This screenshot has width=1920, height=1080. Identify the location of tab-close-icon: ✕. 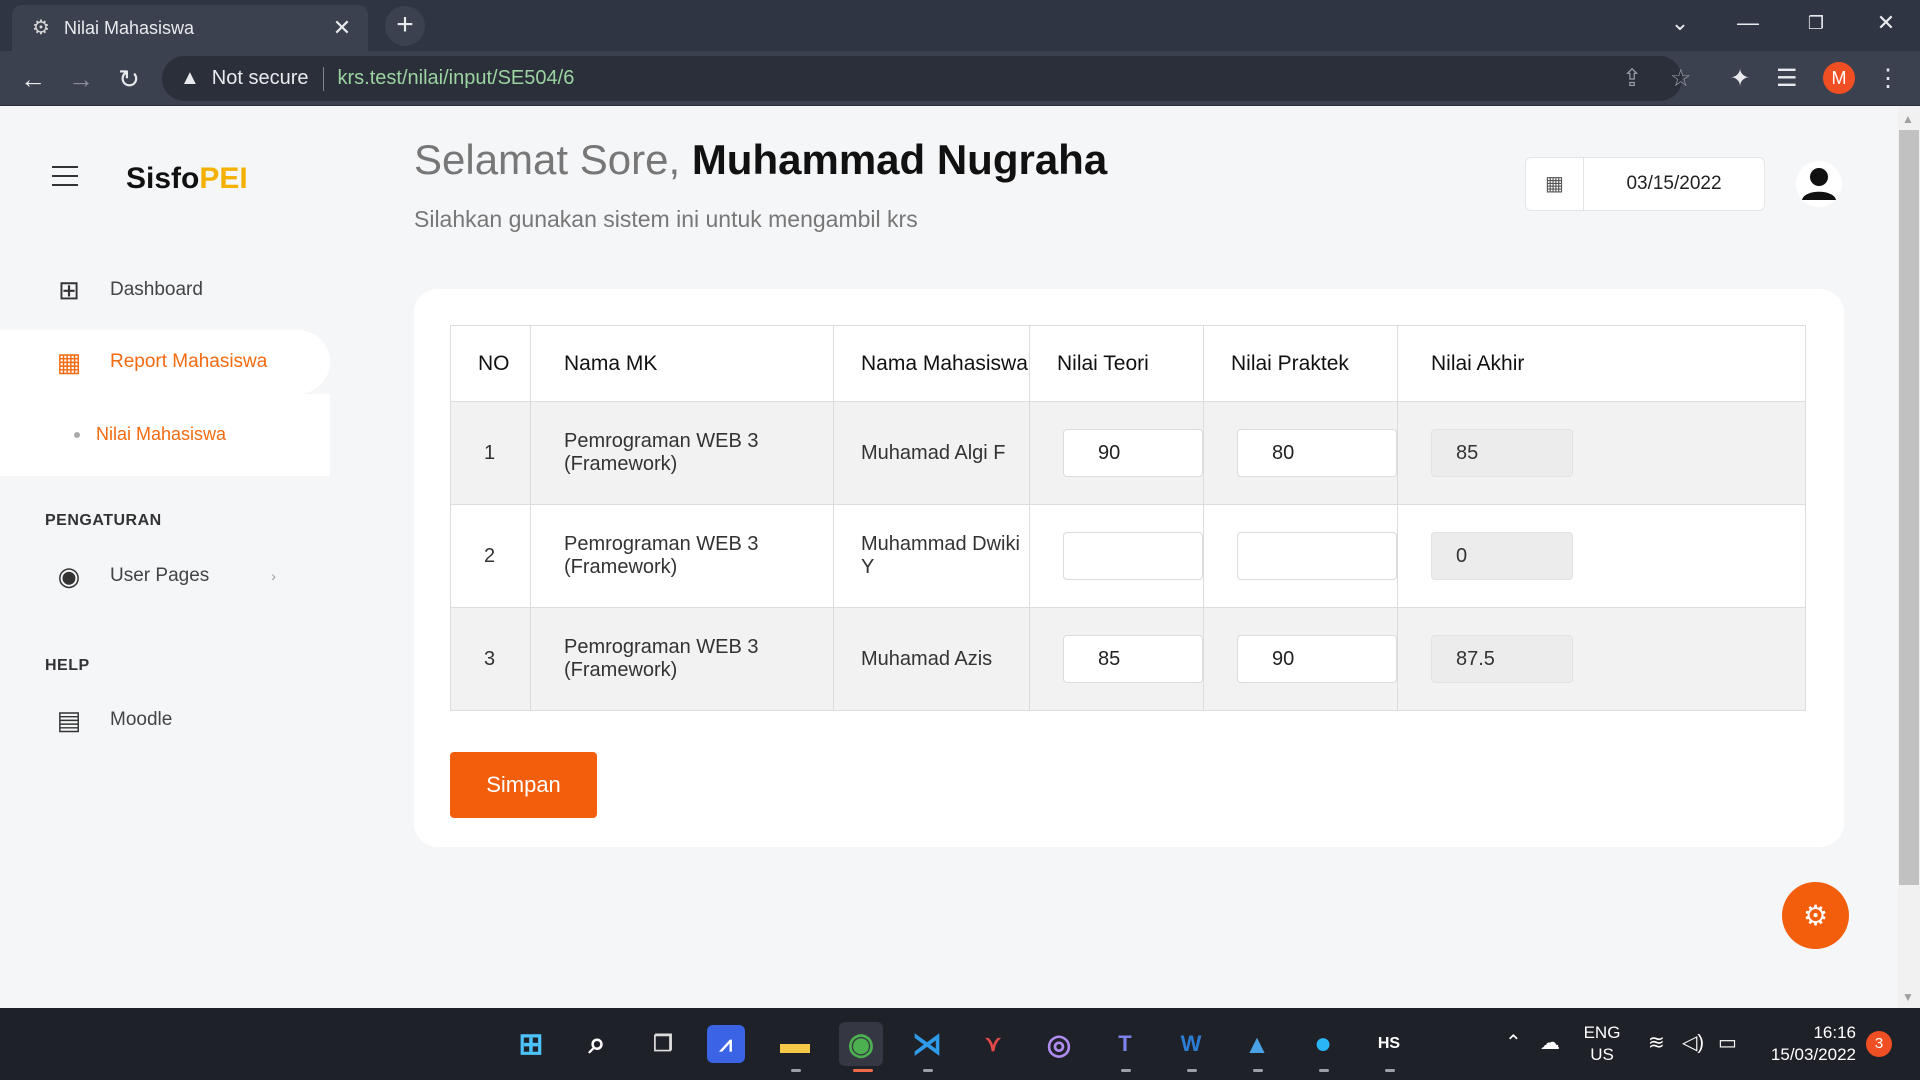
(342, 28).